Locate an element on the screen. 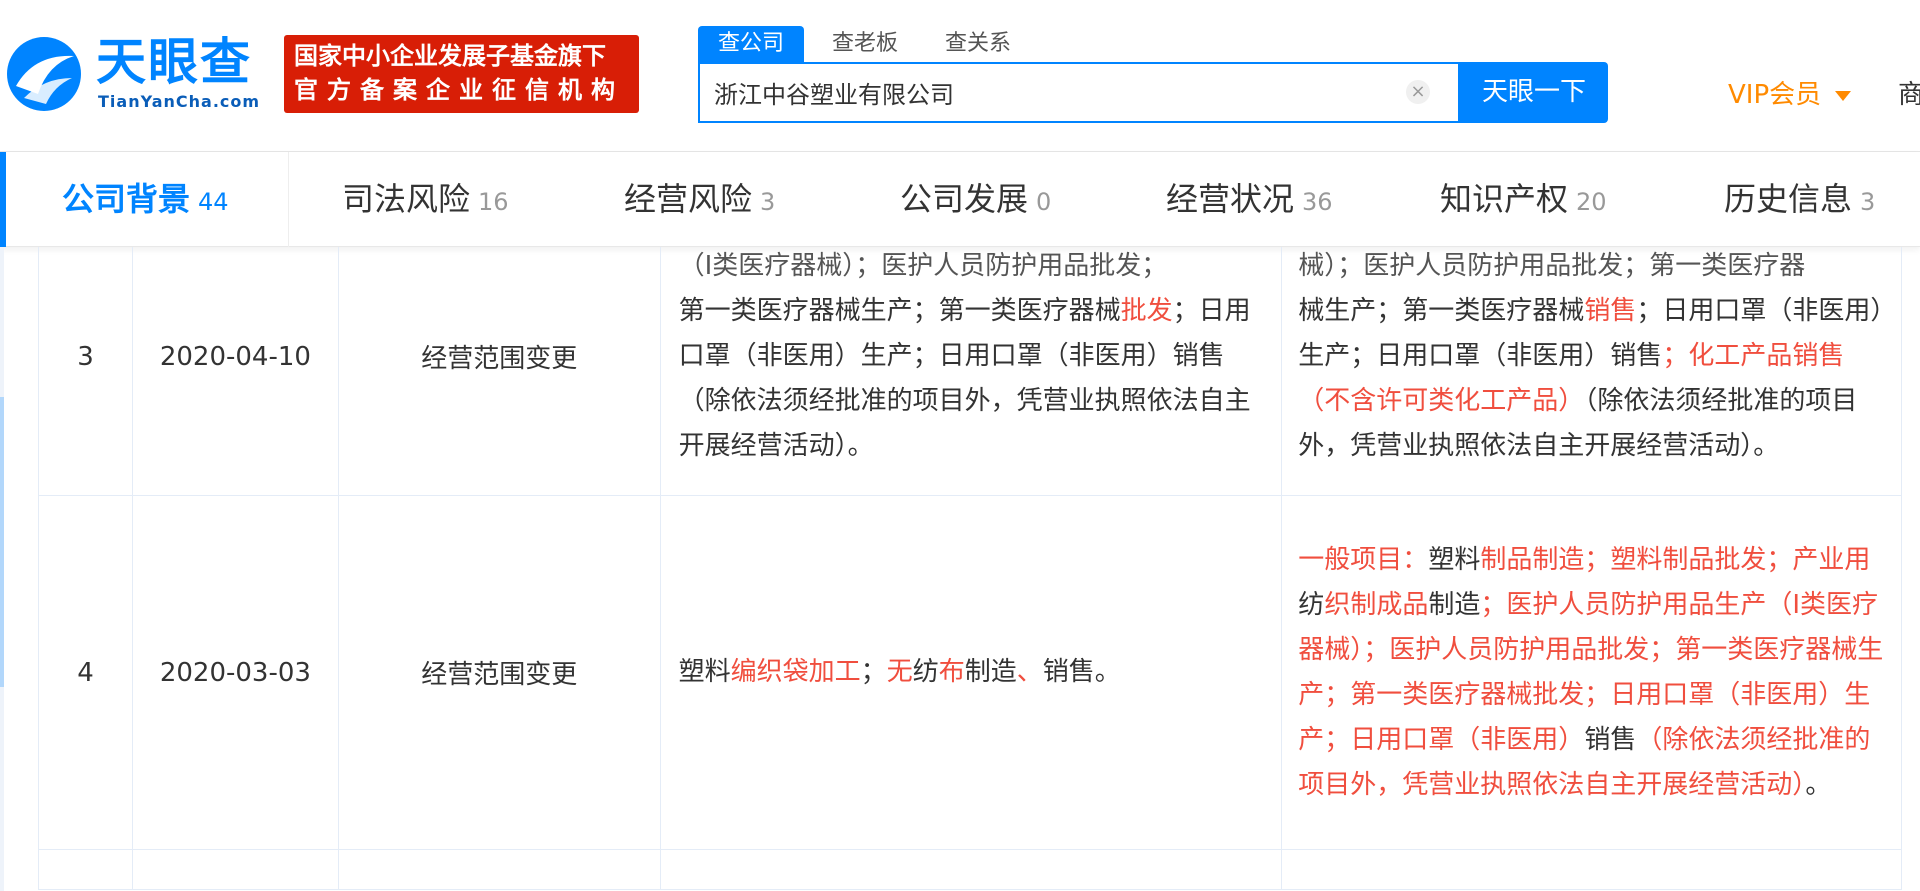 This screenshot has height=891, width=1920. tab-count: 0 is located at coordinates (1044, 202).